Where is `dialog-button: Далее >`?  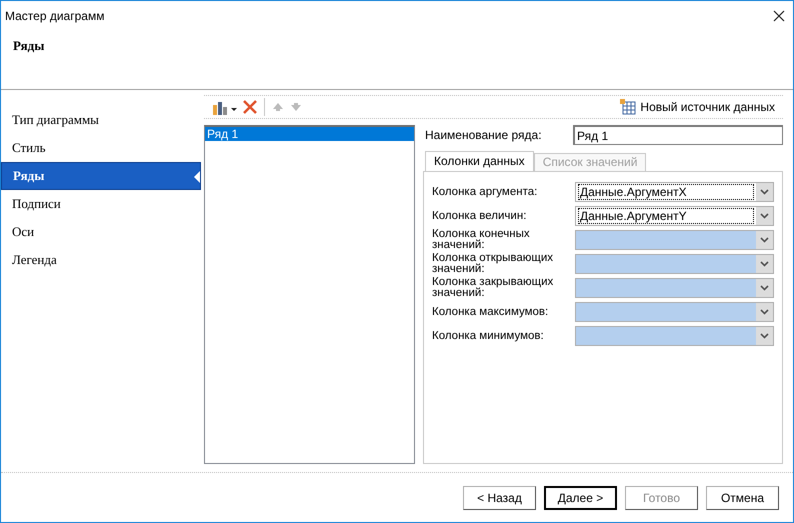 dialog-button: Далее > is located at coordinates (580, 498).